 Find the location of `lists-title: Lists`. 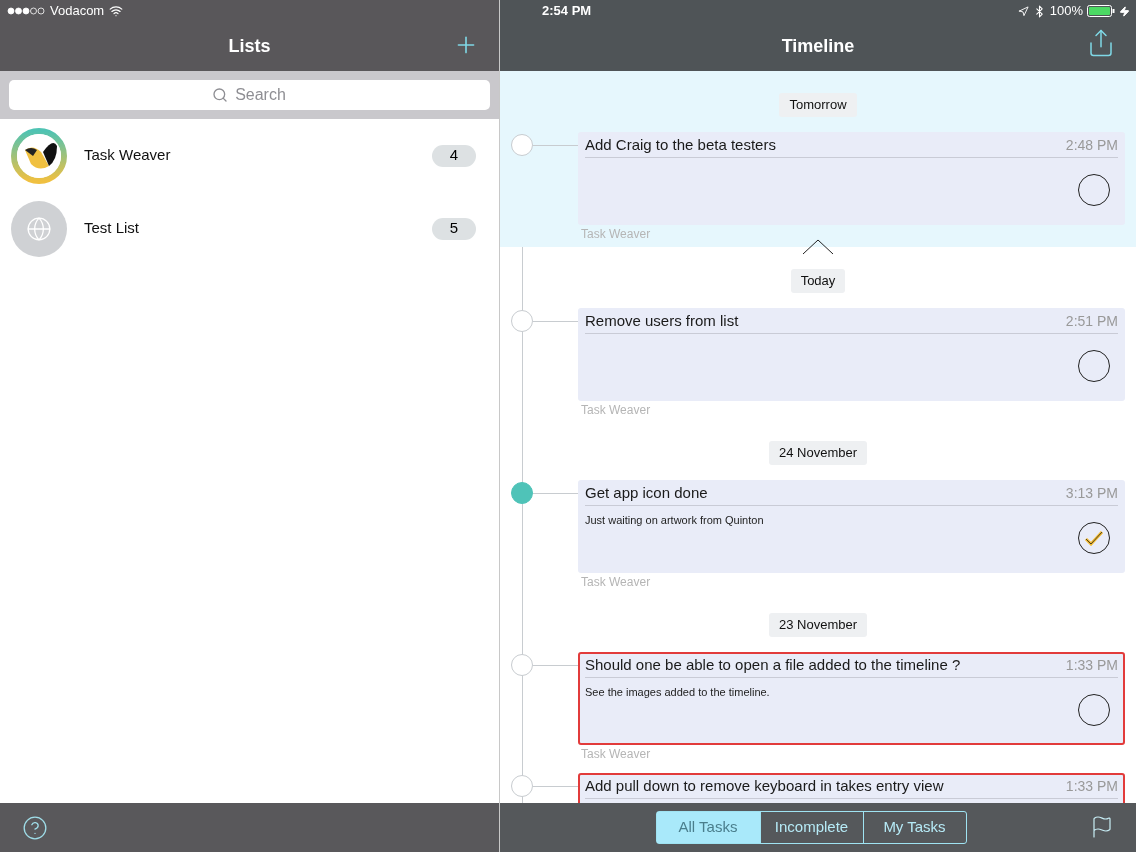

lists-title: Lists is located at coordinates (249, 46).